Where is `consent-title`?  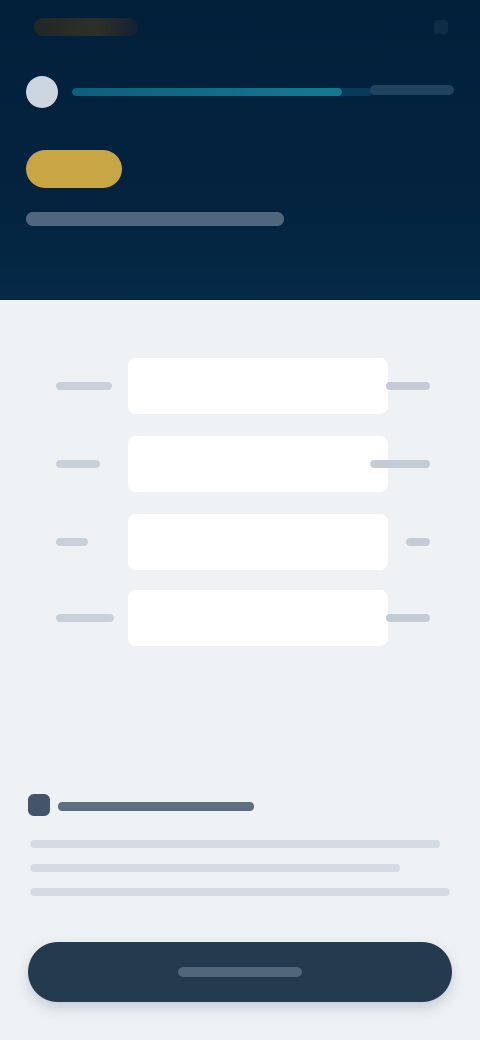
consent-title is located at coordinates (158, 806).